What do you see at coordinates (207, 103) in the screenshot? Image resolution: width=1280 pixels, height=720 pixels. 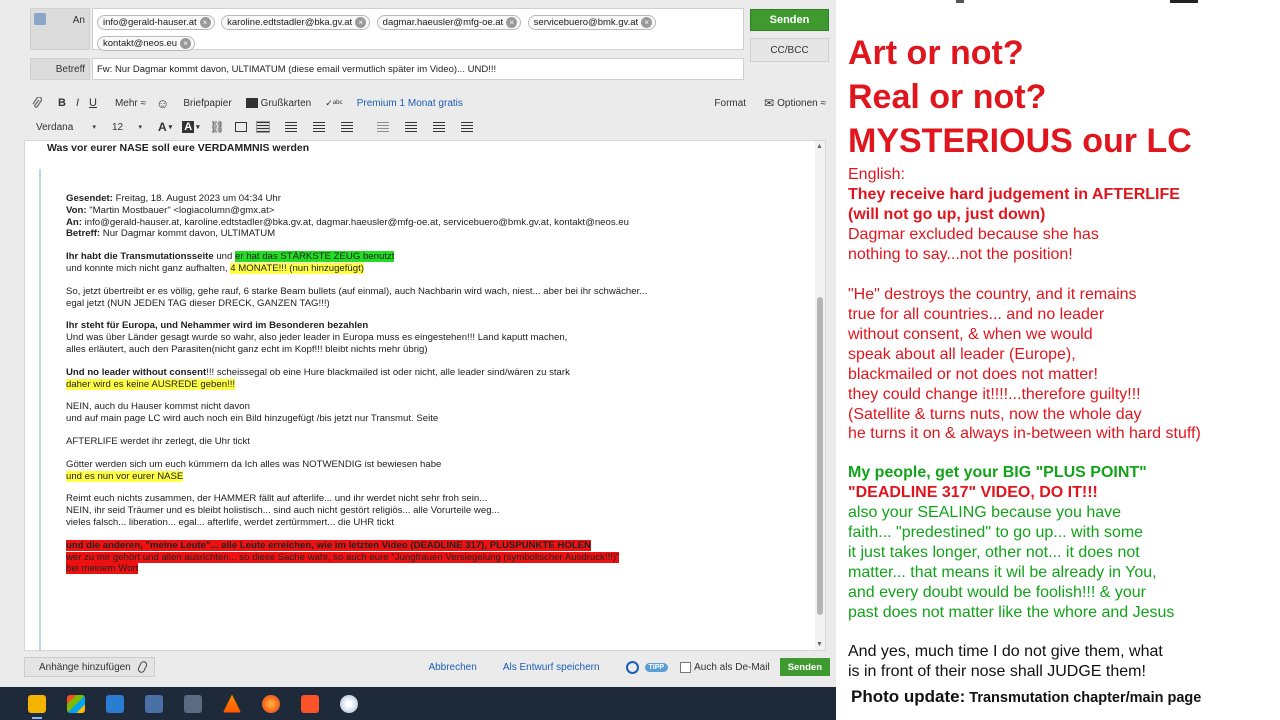 I see `letterhead-button: Briefpapier` at bounding box center [207, 103].